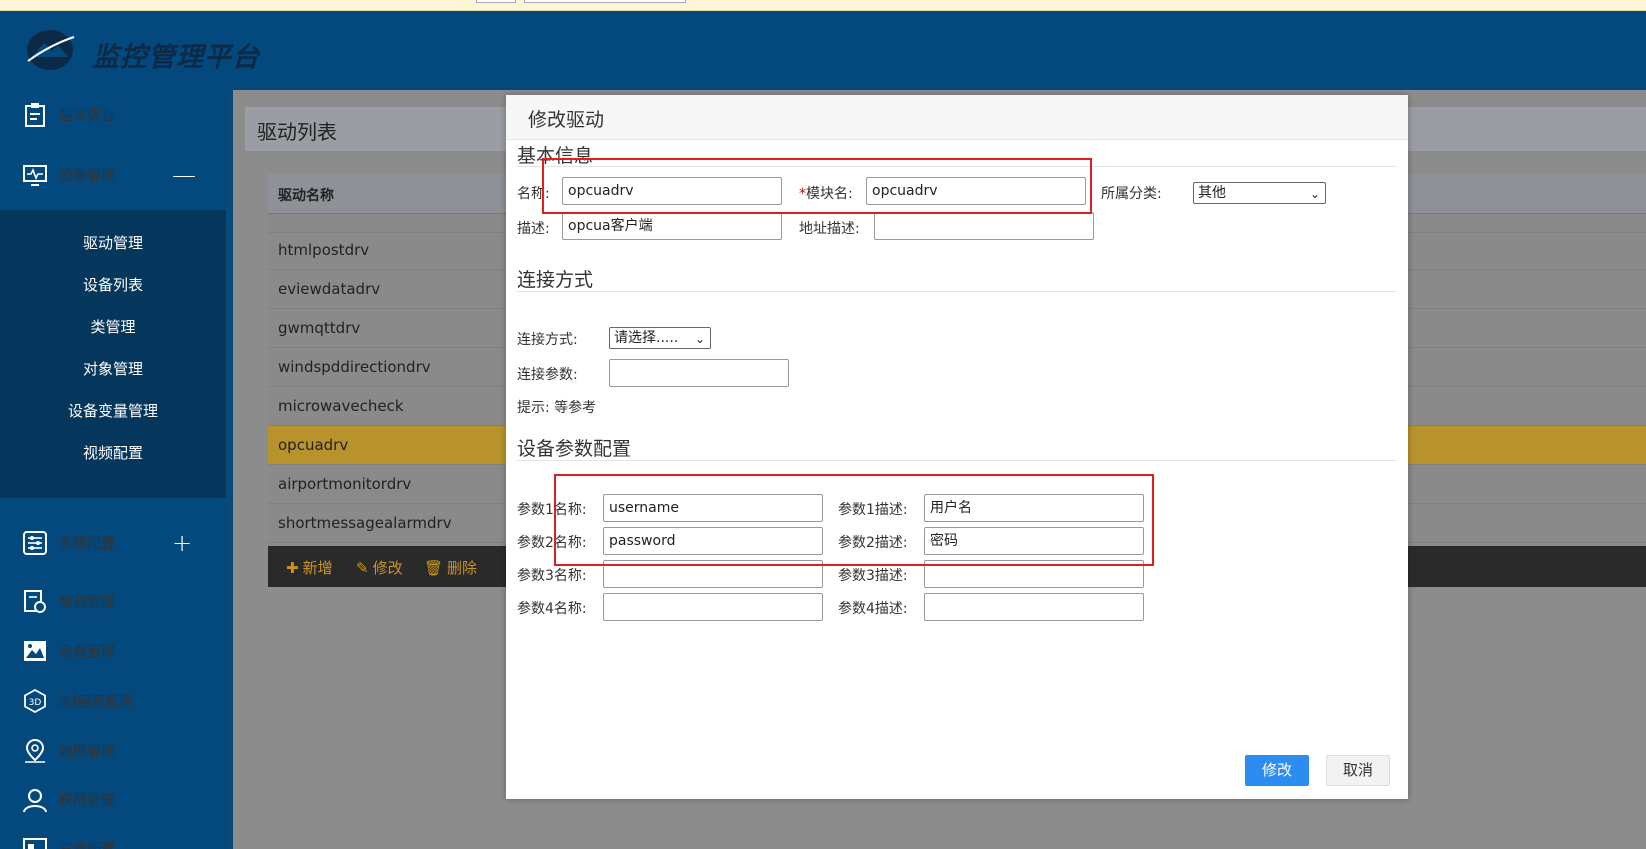 The height and width of the screenshot is (849, 1646). I want to click on param4-desc-input, so click(1034, 607).